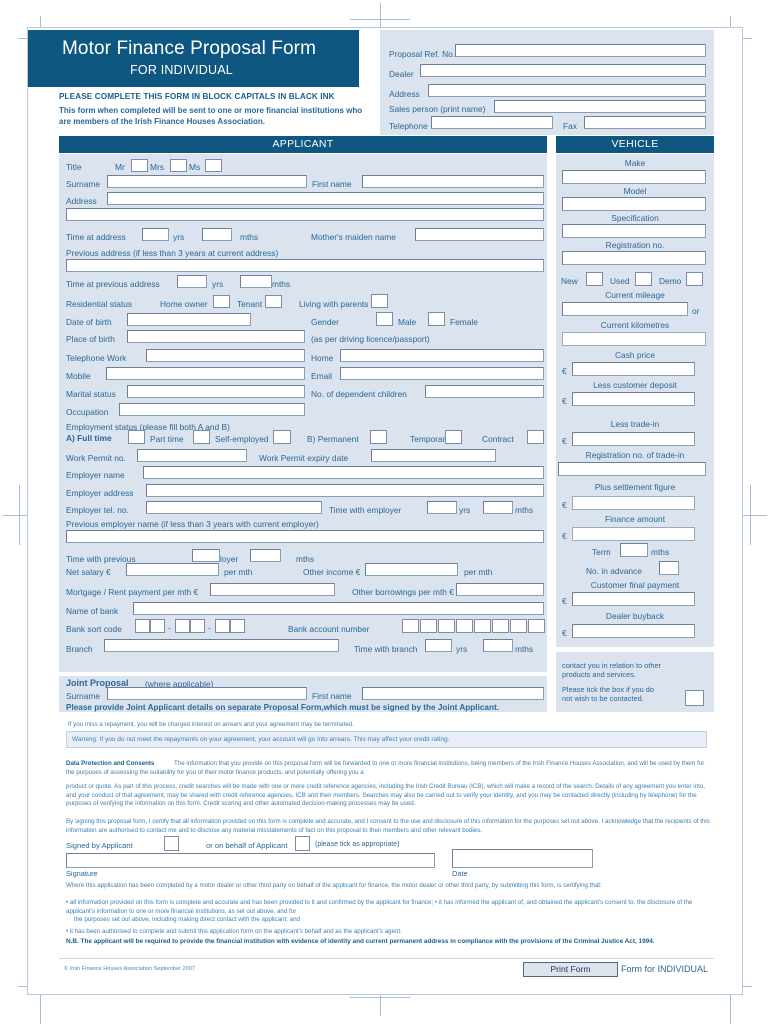 The image size is (770, 1024). What do you see at coordinates (645, 122) in the screenshot?
I see `dealer-fax-input` at bounding box center [645, 122].